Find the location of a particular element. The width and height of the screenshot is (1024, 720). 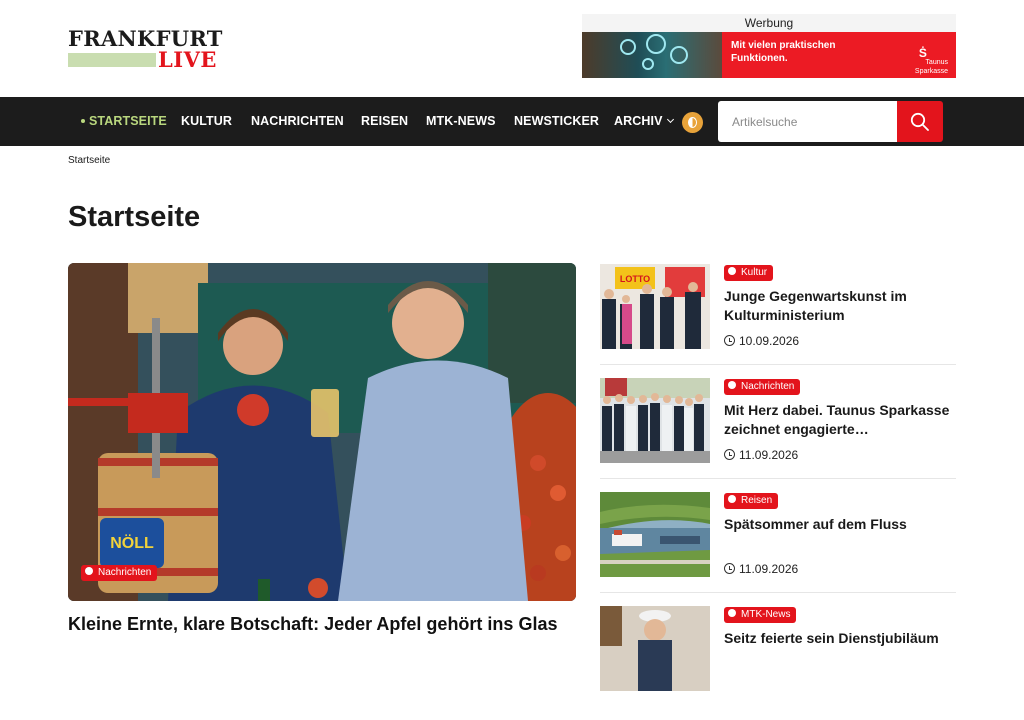

nav-item-archiv: ARCHIV is located at coordinates (644, 121).